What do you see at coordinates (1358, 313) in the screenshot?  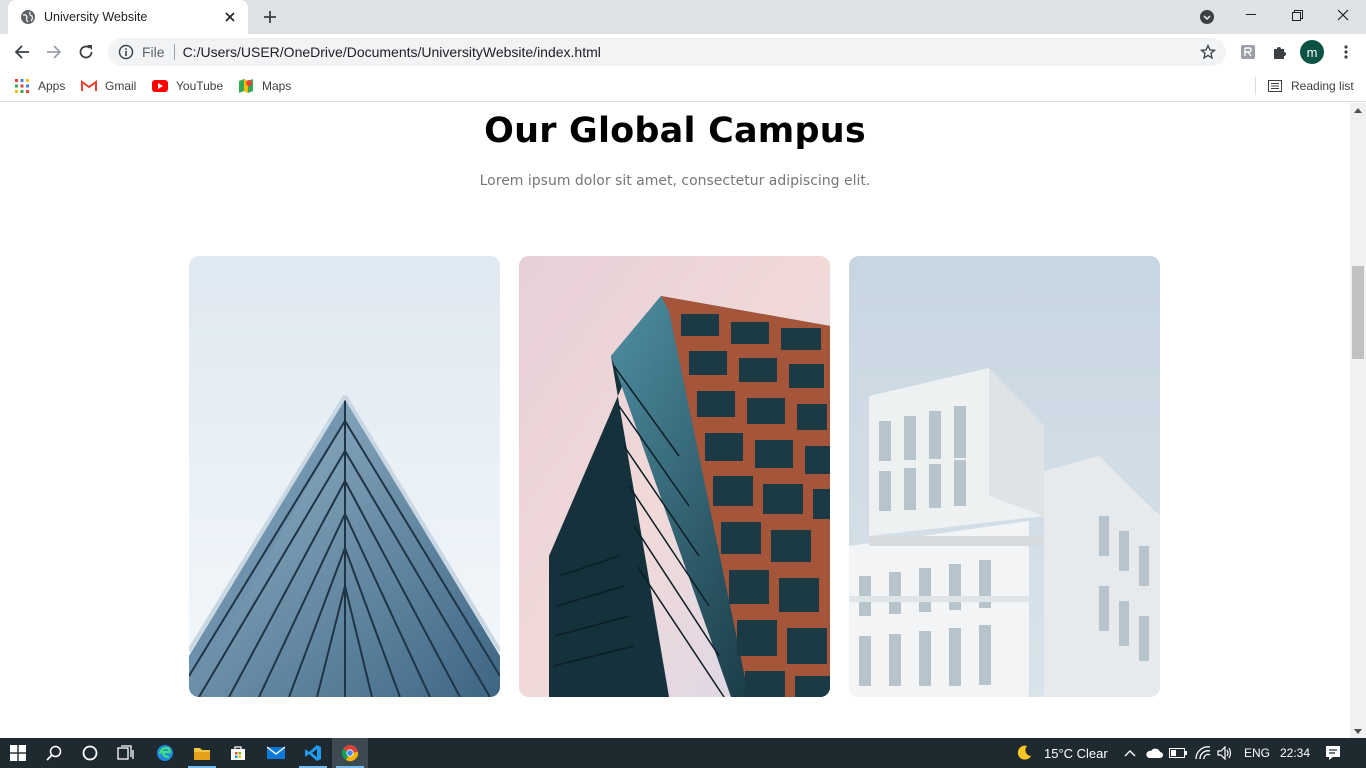 I see `scroll-thumb` at bounding box center [1358, 313].